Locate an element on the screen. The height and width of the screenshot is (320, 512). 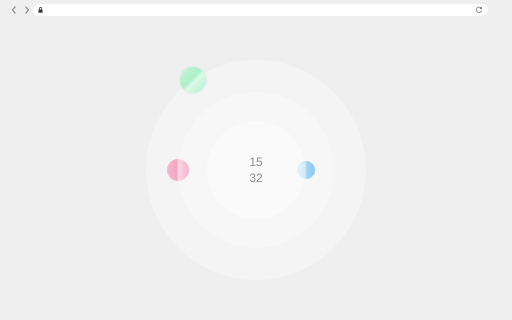
forward-button is located at coordinates (27, 10).